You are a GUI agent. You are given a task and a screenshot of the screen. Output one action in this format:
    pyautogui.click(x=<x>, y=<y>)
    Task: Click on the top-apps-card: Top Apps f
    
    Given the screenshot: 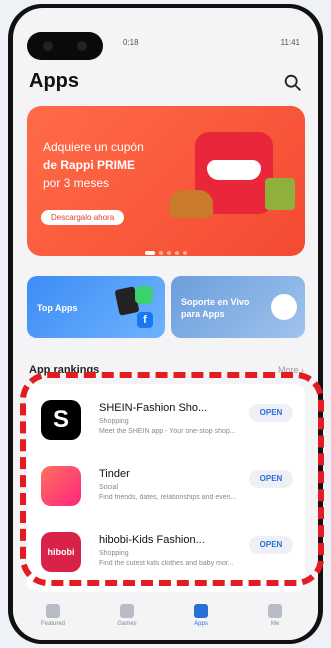 What is the action you would take?
    pyautogui.click(x=96, y=307)
    